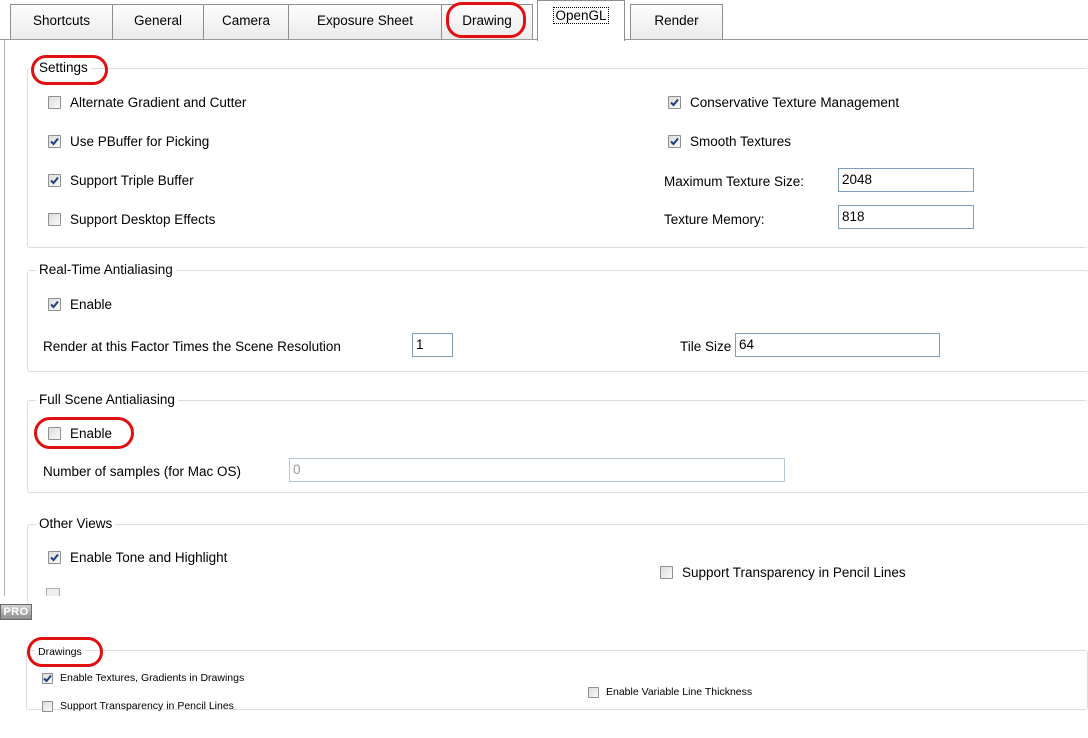 The image size is (1088, 738). I want to click on group-title-other-views: Other Views, so click(76, 524).